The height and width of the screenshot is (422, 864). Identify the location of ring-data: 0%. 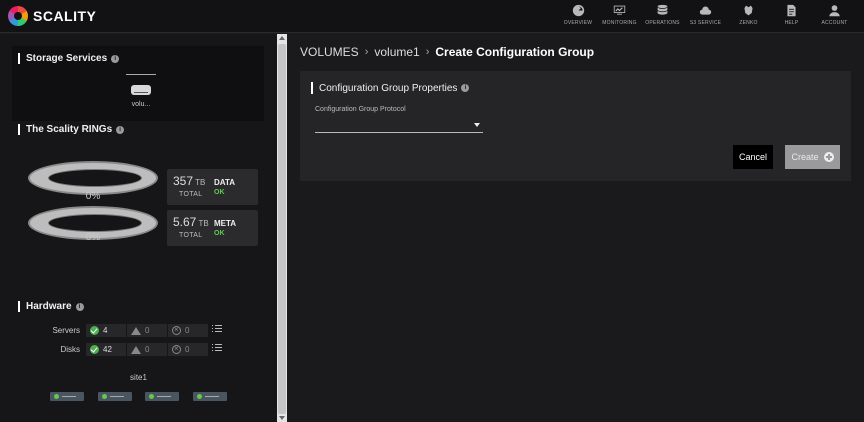
(93, 186).